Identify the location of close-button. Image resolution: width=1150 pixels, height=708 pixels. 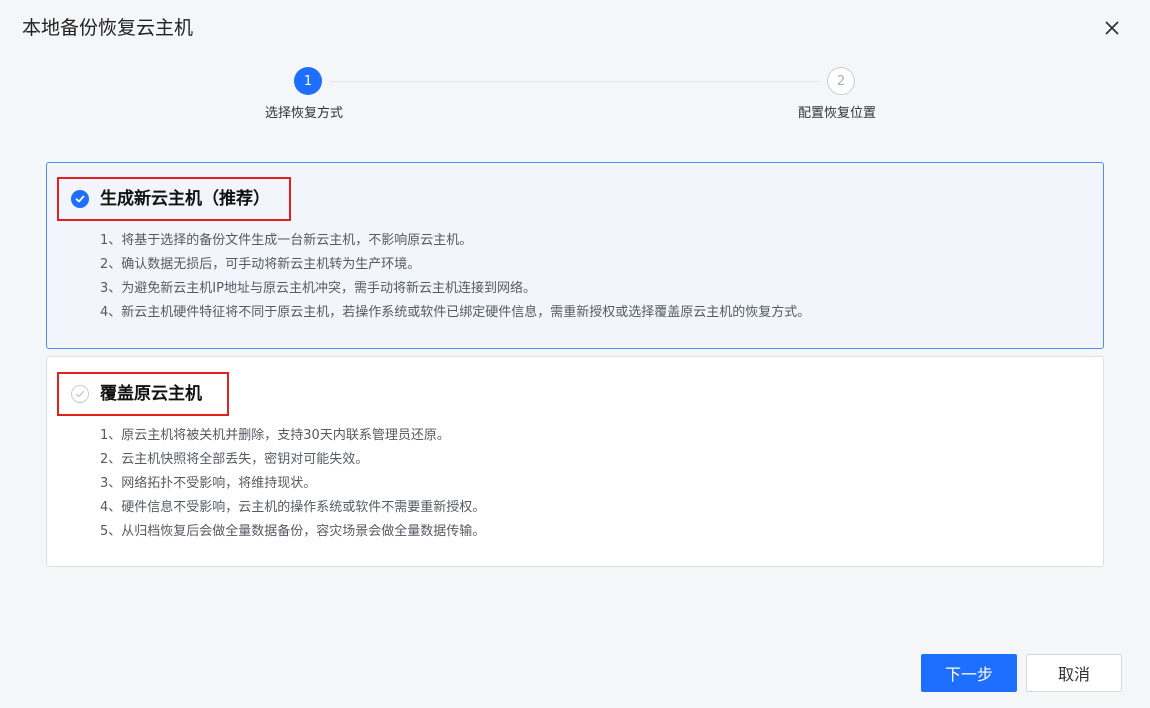
(1112, 28).